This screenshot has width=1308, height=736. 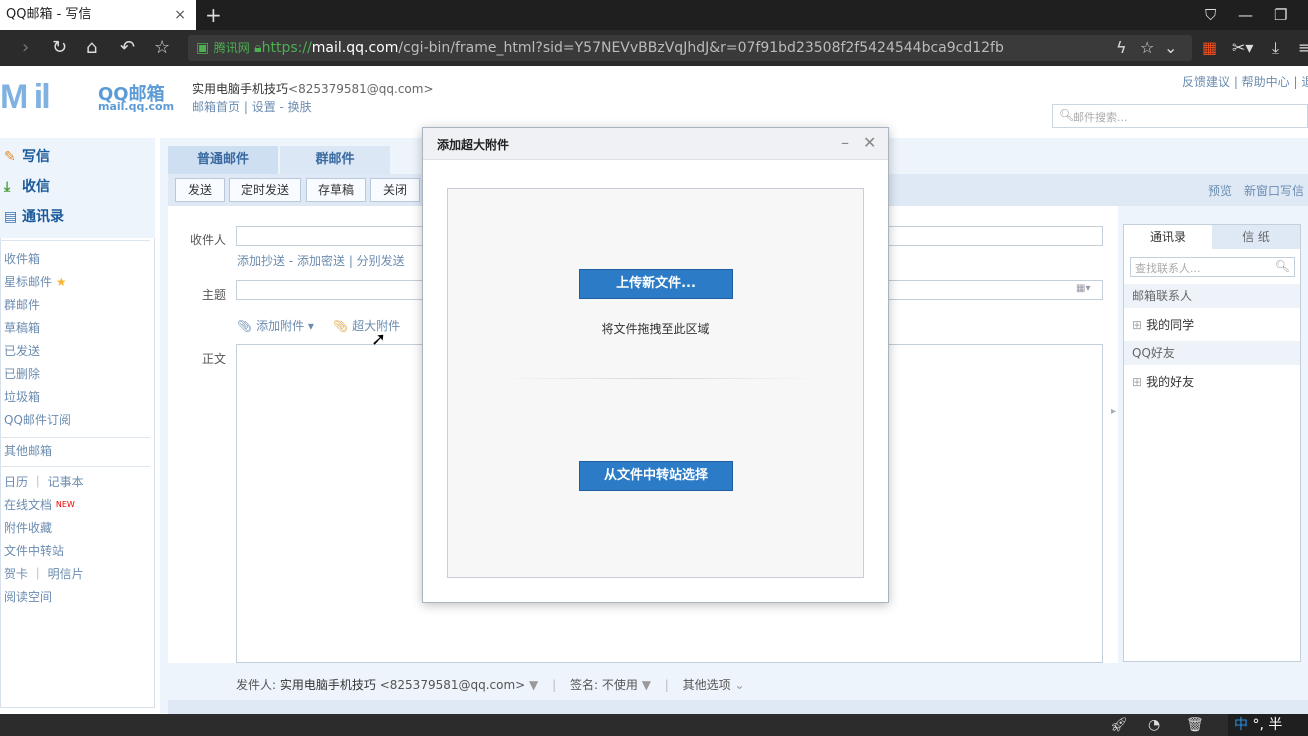 What do you see at coordinates (366, 325) in the screenshot?
I see `big-attachment-link: 📎︎ 超大附件` at bounding box center [366, 325].